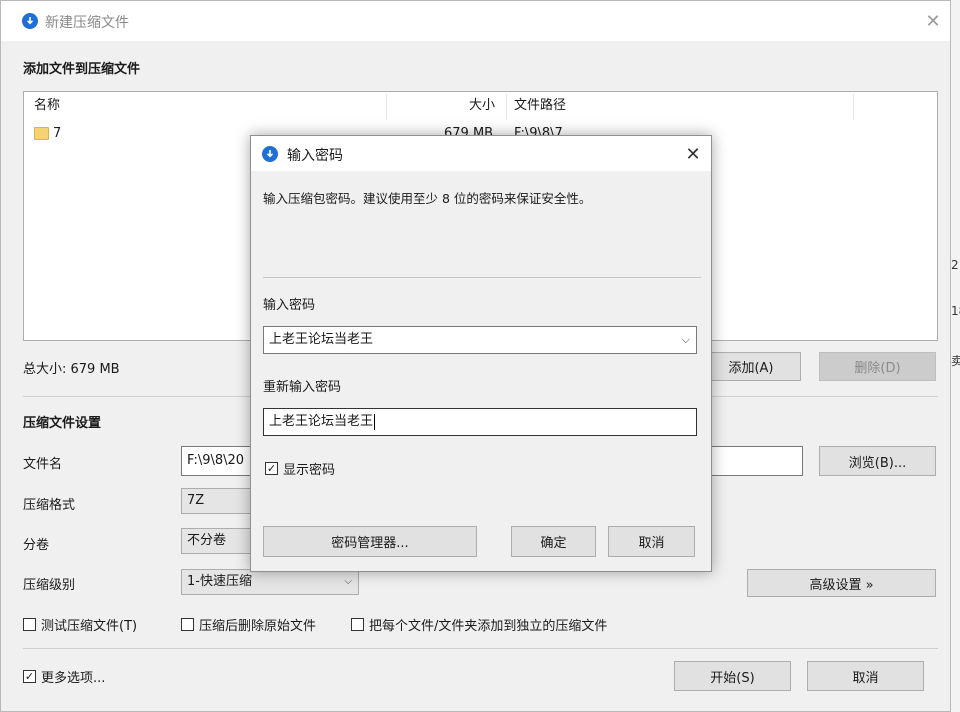 This screenshot has height=712, width=960. I want to click on password-value: 上老王论坛当老王, so click(321, 339).